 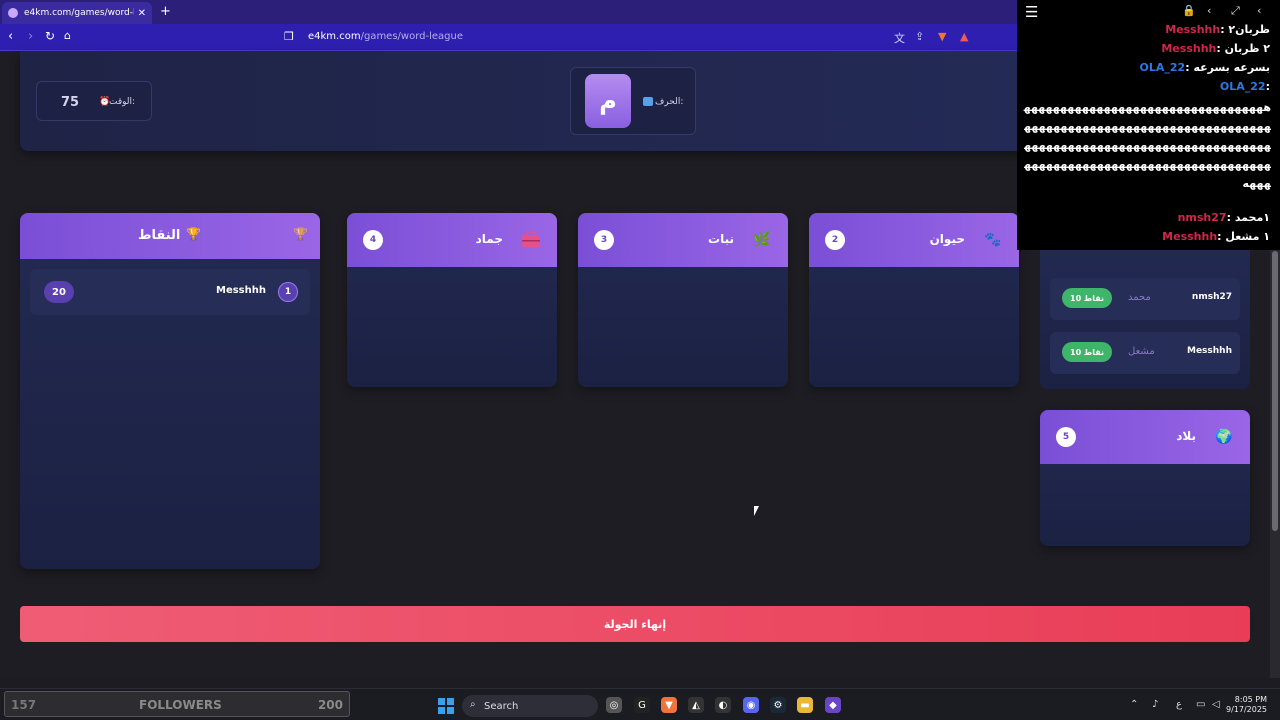 I want to click on favicon-icon, so click(x=13, y=13).